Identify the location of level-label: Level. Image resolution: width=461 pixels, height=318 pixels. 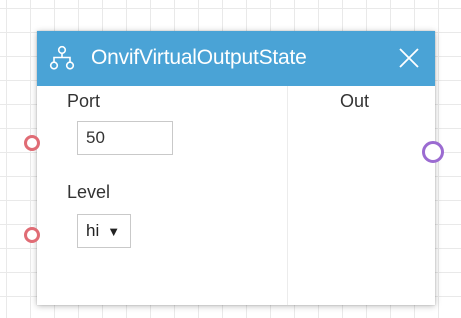
(89, 192).